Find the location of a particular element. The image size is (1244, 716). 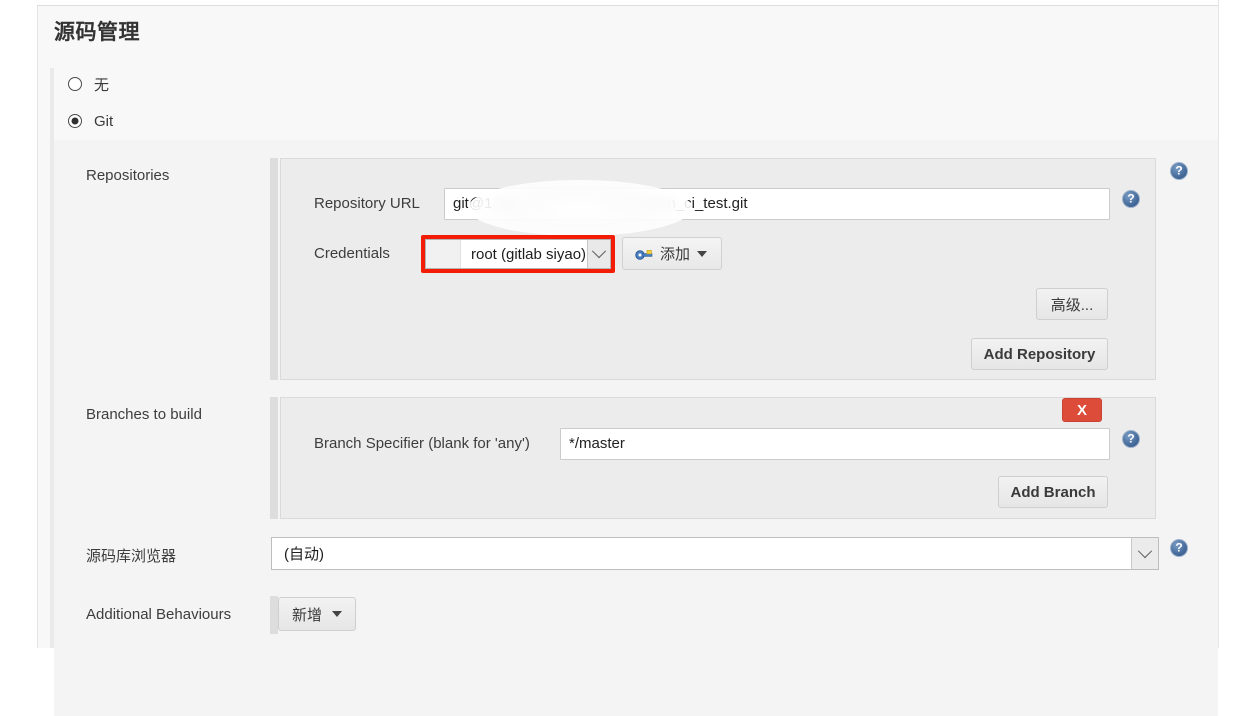

add-behaviour-chevron-down-icon is located at coordinates (337, 614).